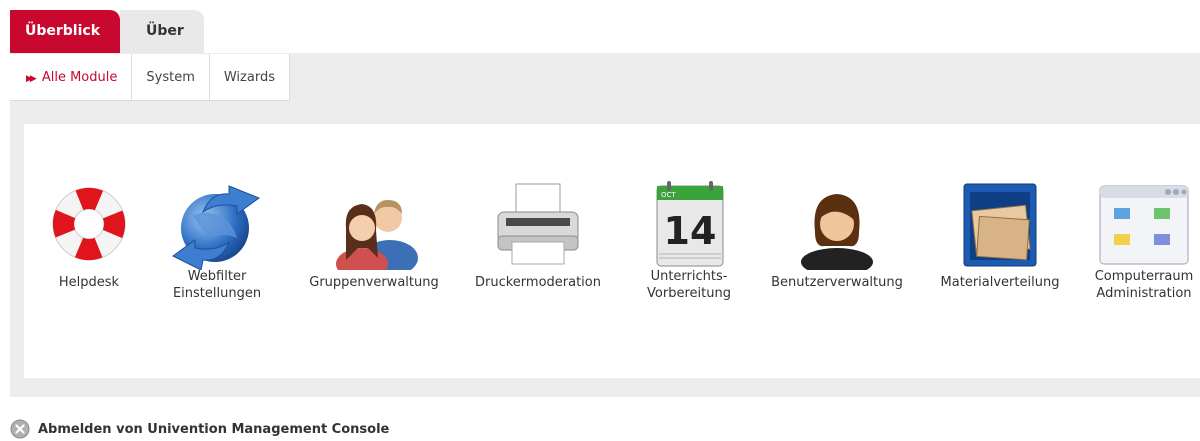  I want to click on calendar-icon: OCT 14, so click(690, 224).